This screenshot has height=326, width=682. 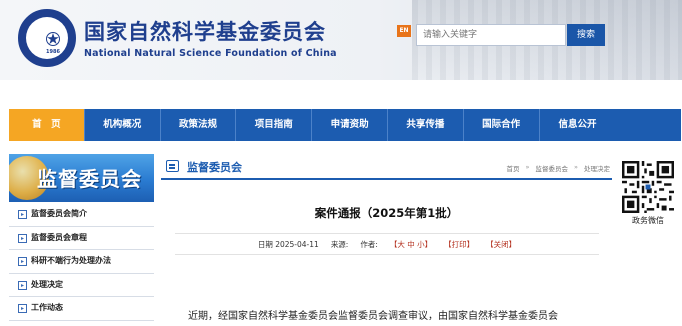 I want to click on sidebar-banner: 监督委员会, so click(x=81, y=178).